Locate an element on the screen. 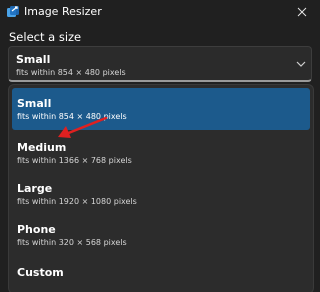 This screenshot has height=292, width=320. option-name: Custom is located at coordinates (40, 272).